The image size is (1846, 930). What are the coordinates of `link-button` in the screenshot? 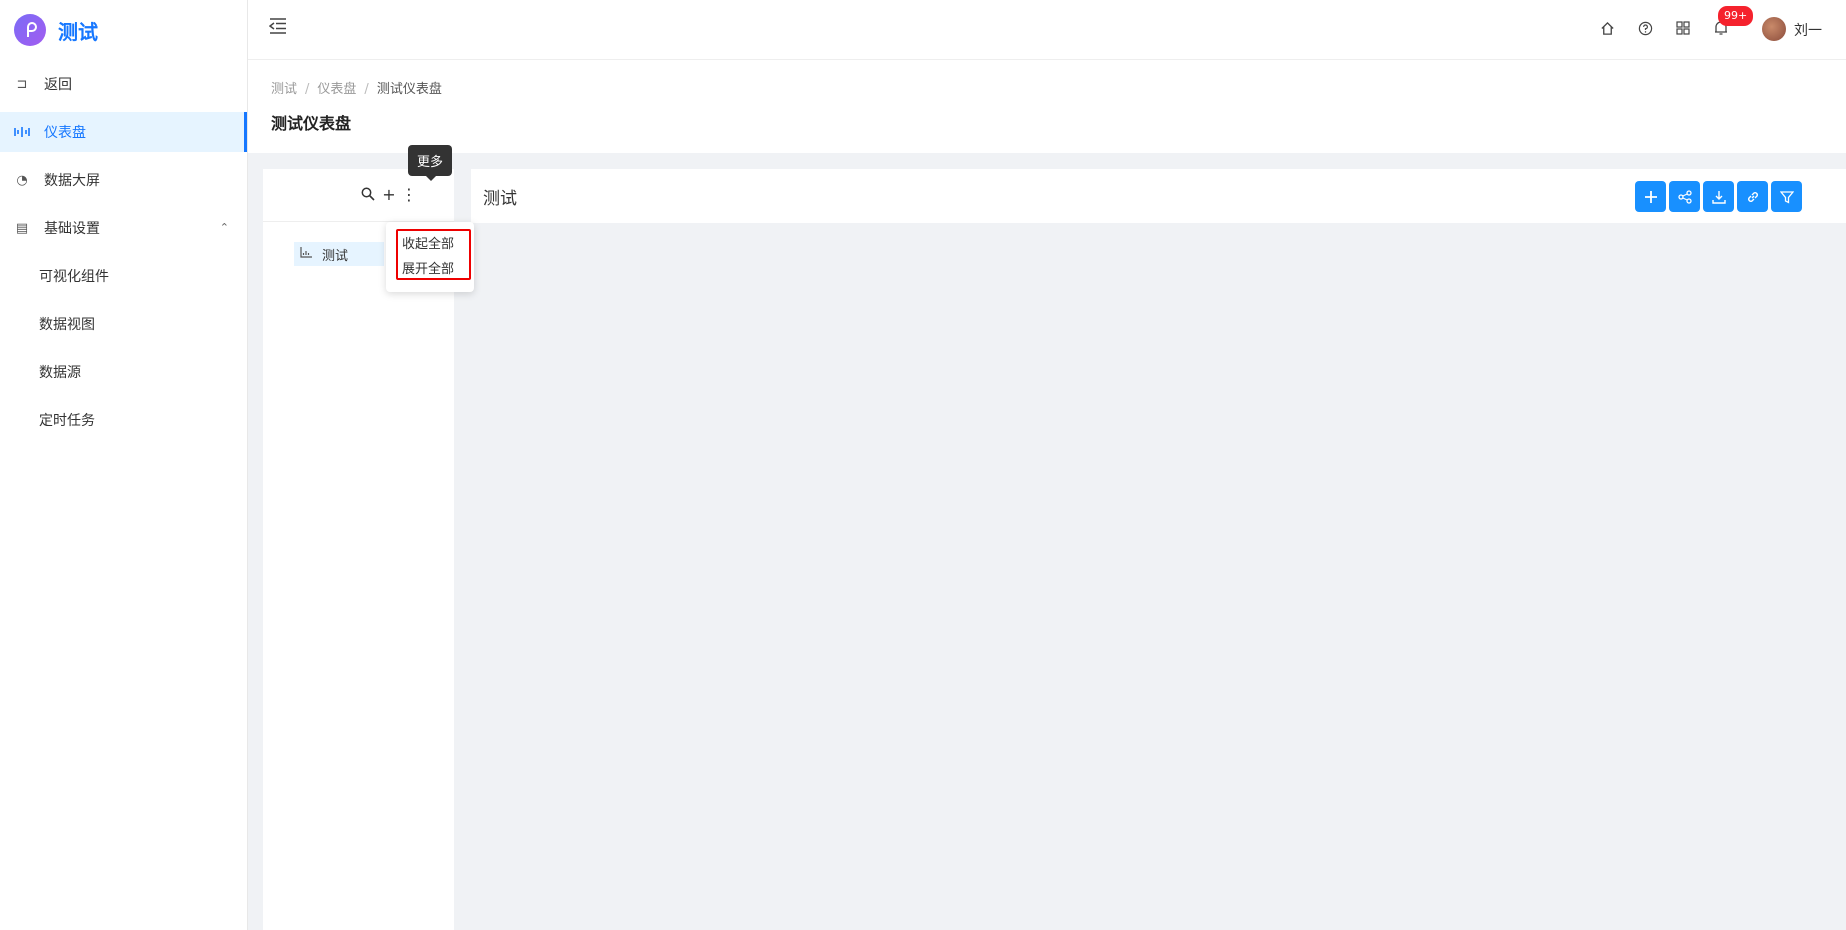 It's located at (1752, 196).